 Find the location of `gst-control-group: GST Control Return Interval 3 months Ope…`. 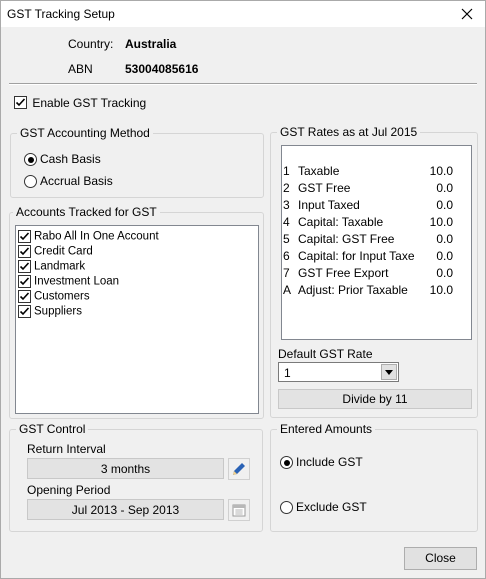

gst-control-group: GST Control Return Interval 3 months Ope… is located at coordinates (136, 477).